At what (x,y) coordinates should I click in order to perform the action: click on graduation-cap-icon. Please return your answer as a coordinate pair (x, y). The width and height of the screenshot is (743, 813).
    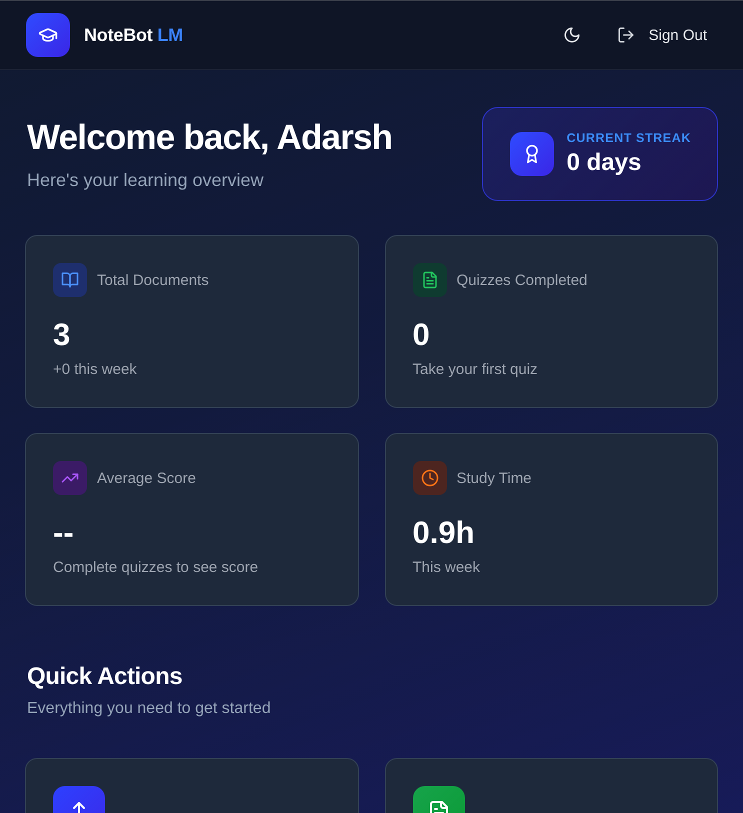
    Looking at the image, I should click on (48, 35).